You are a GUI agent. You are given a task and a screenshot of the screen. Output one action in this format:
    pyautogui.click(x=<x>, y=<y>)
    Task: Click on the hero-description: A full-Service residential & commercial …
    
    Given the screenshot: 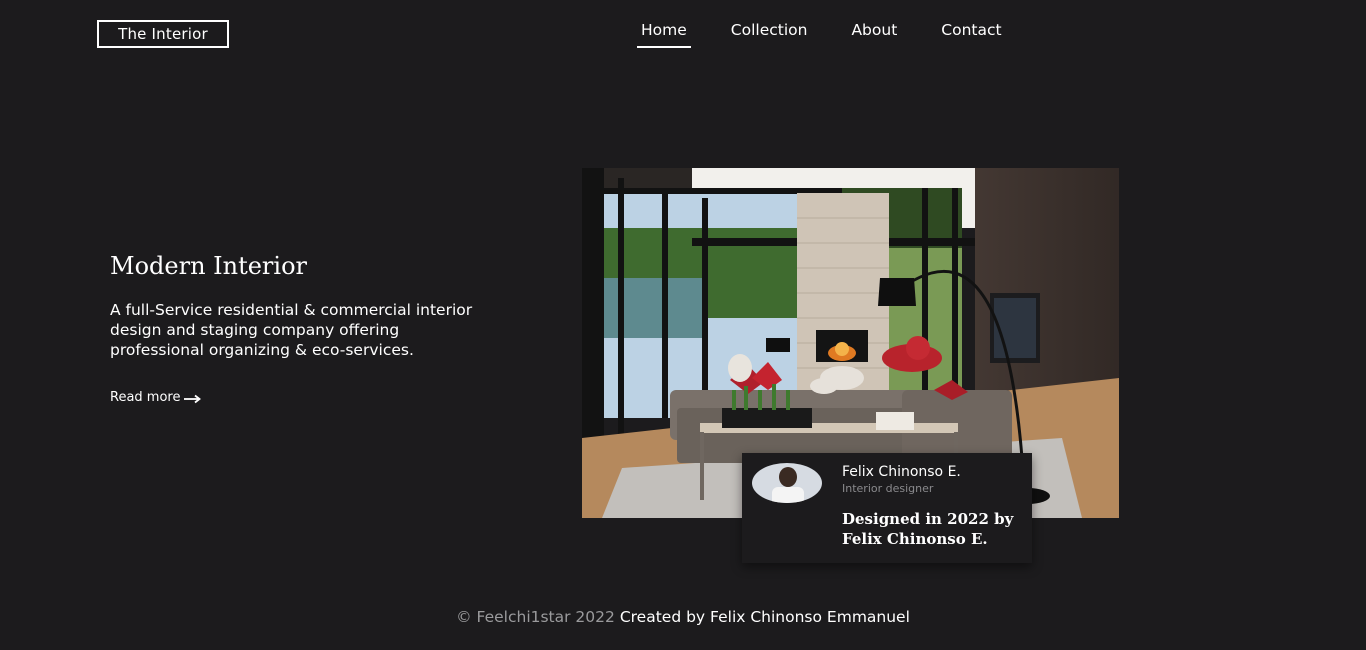 What is the action you would take?
    pyautogui.click(x=291, y=330)
    